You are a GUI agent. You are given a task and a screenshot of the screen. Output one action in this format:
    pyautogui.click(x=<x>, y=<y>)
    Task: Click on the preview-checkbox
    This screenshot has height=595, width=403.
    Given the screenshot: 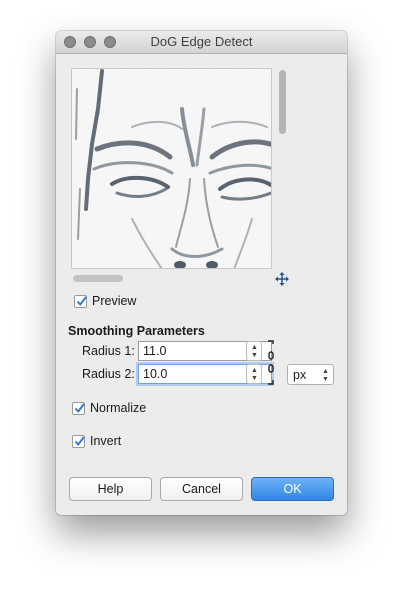 What is the action you would take?
    pyautogui.click(x=80, y=301)
    